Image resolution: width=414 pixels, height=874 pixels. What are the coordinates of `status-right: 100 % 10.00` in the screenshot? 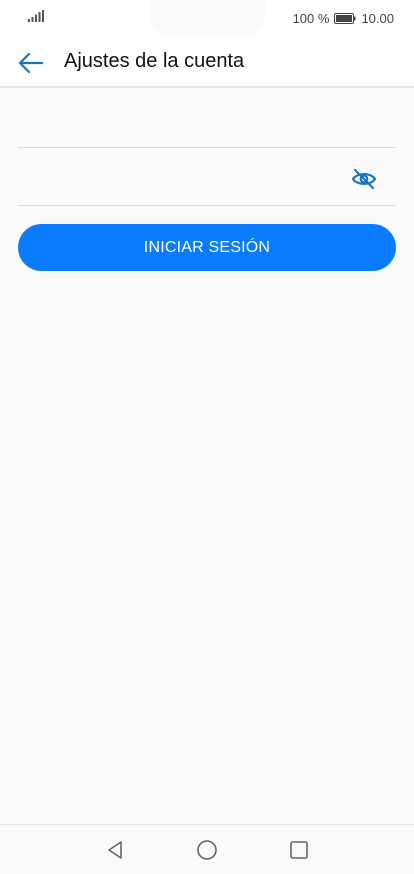 It's located at (343, 18).